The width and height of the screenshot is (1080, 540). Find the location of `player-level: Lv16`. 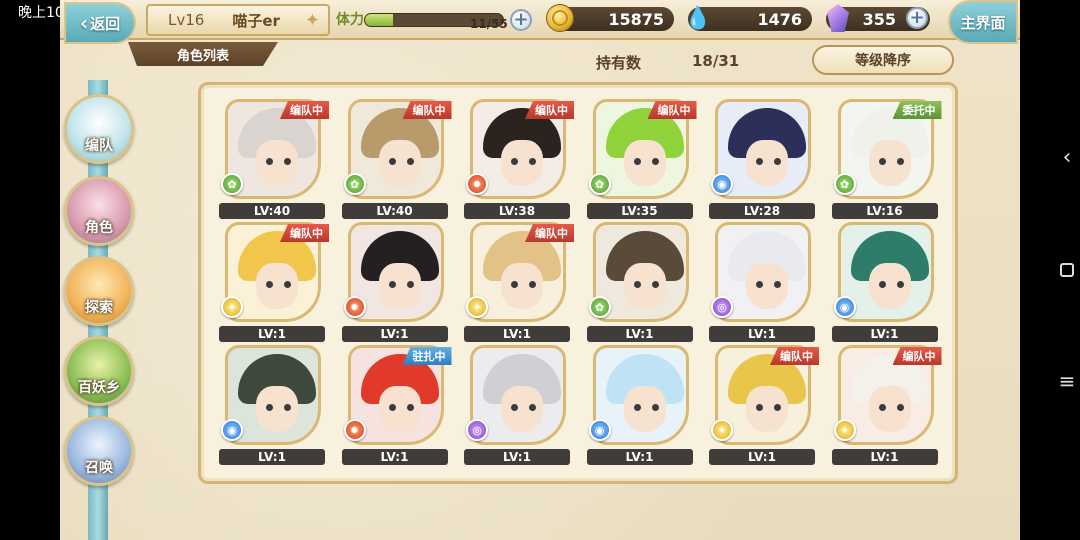

player-level: Lv16 is located at coordinates (186, 20).